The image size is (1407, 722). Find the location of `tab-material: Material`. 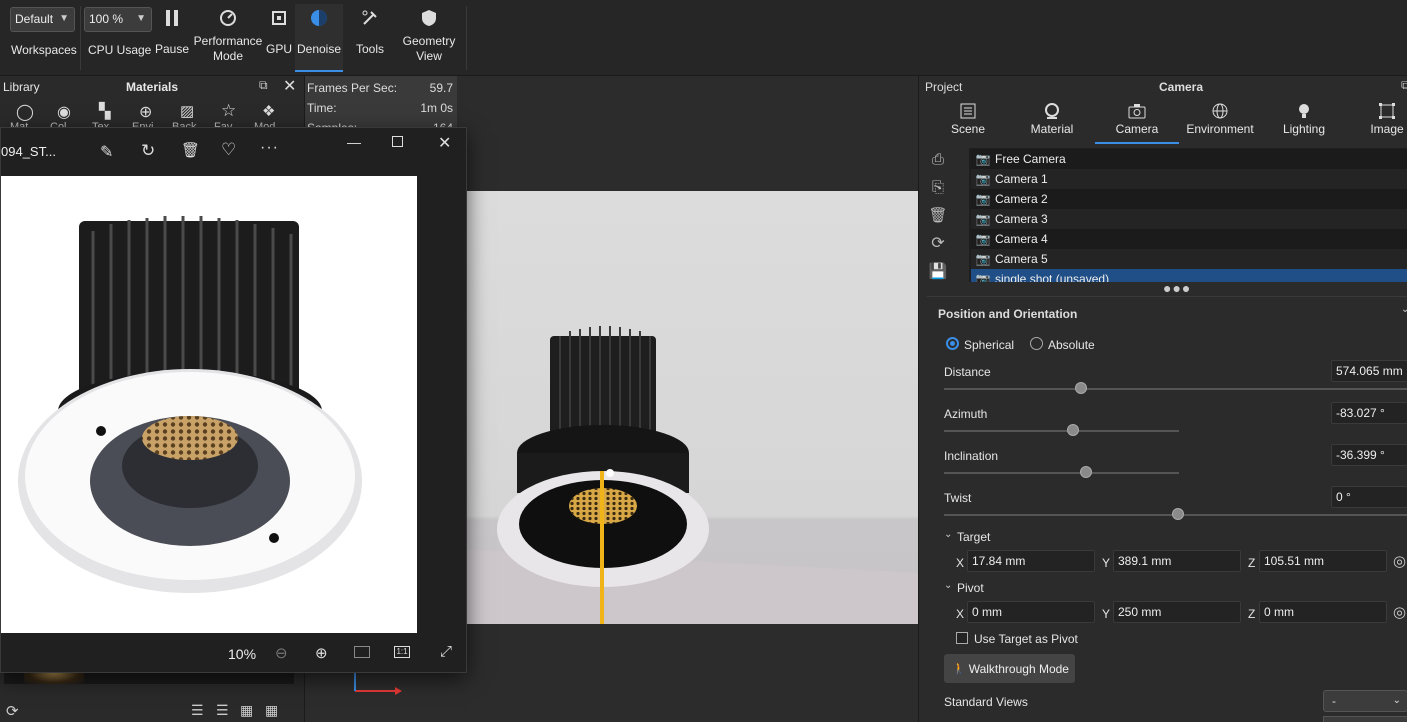

tab-material: Material is located at coordinates (1052, 122).